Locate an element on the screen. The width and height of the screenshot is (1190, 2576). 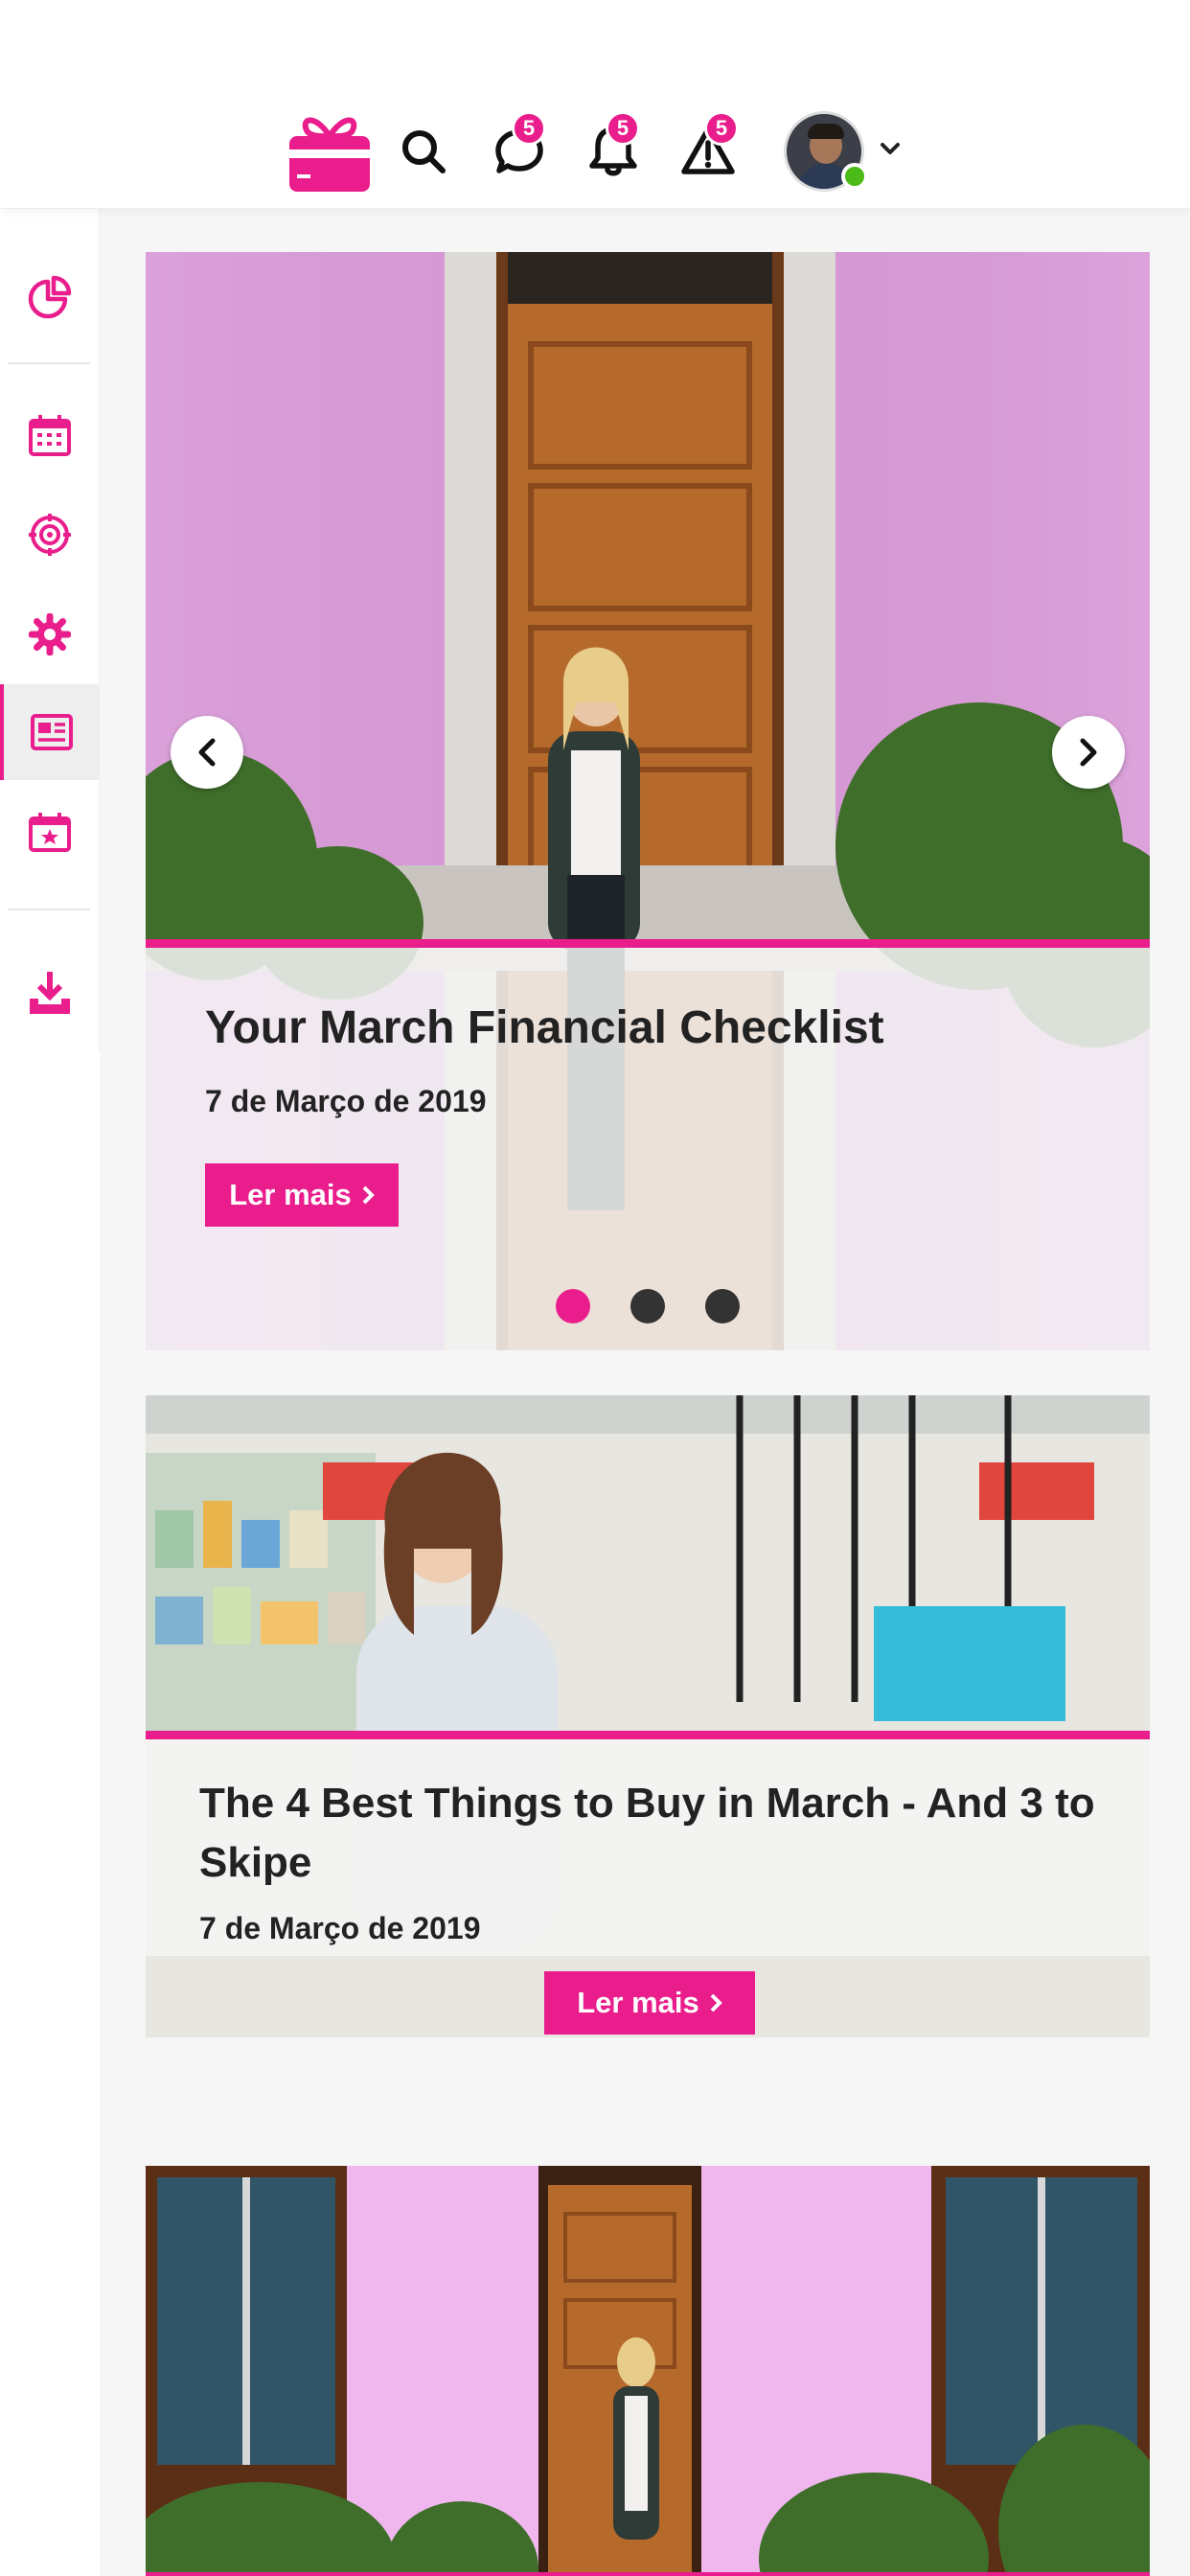
download-icon is located at coordinates (50, 993).